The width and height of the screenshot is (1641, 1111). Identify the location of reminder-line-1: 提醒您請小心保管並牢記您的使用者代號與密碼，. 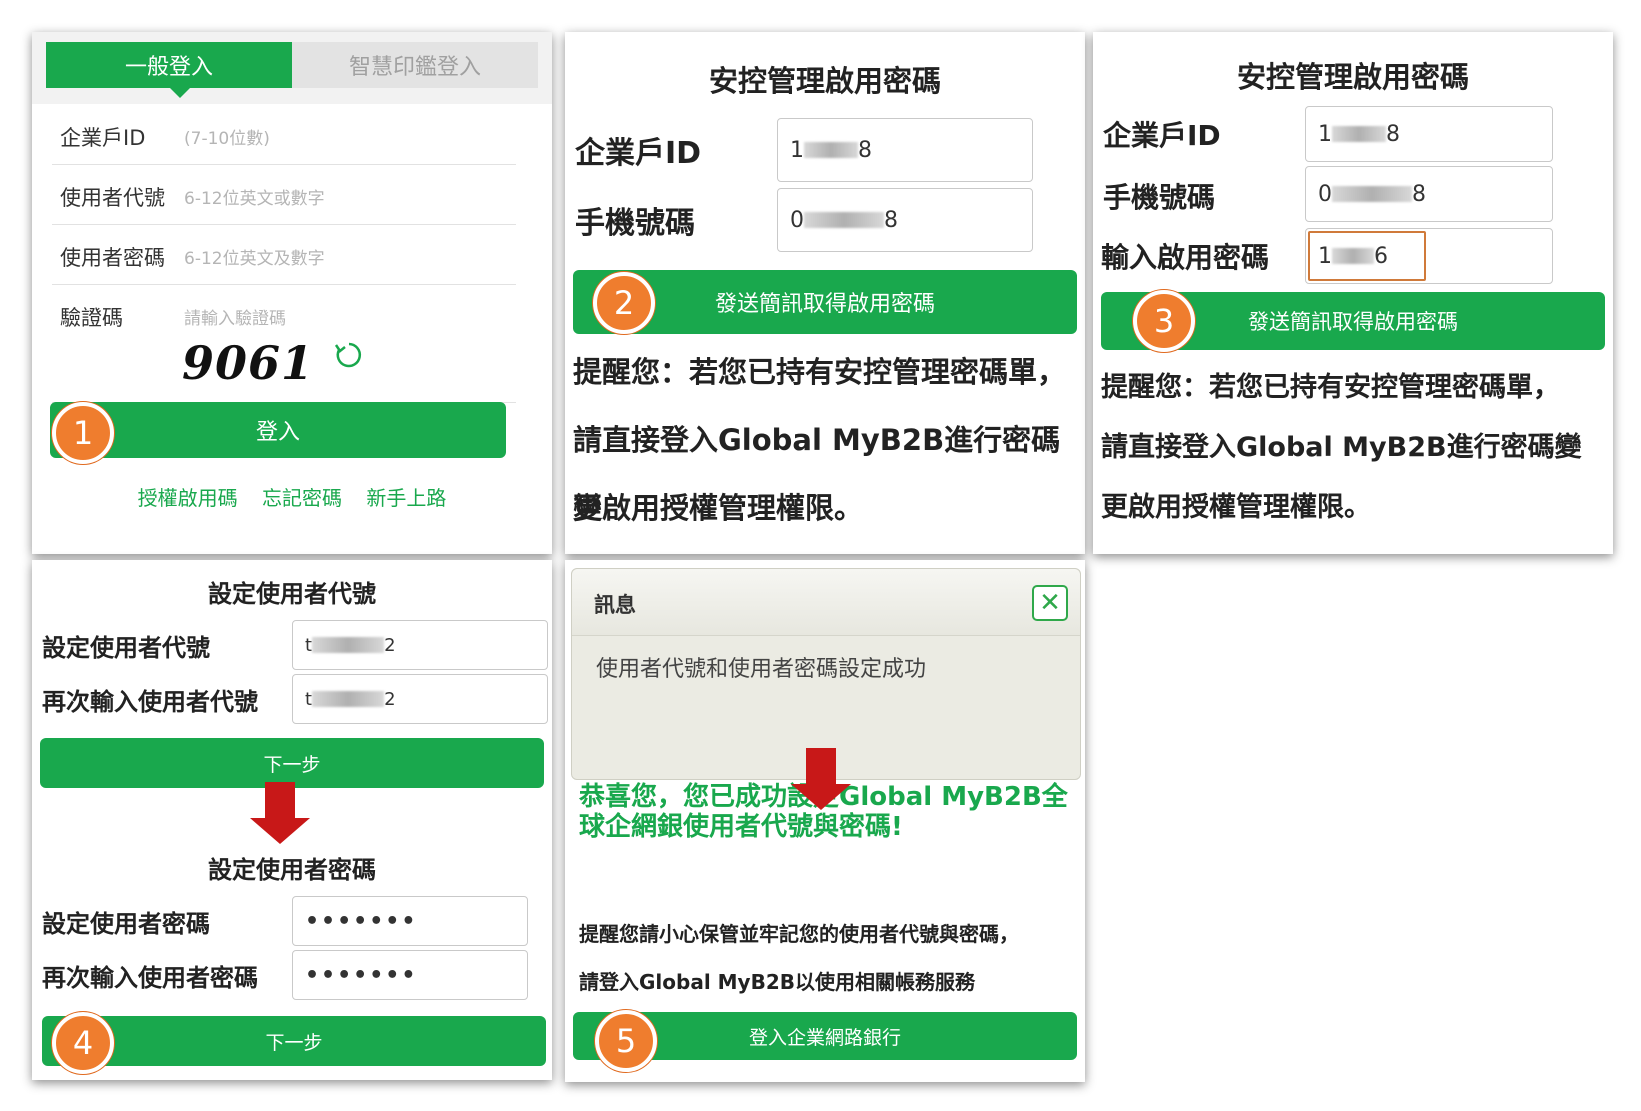
(799, 934).